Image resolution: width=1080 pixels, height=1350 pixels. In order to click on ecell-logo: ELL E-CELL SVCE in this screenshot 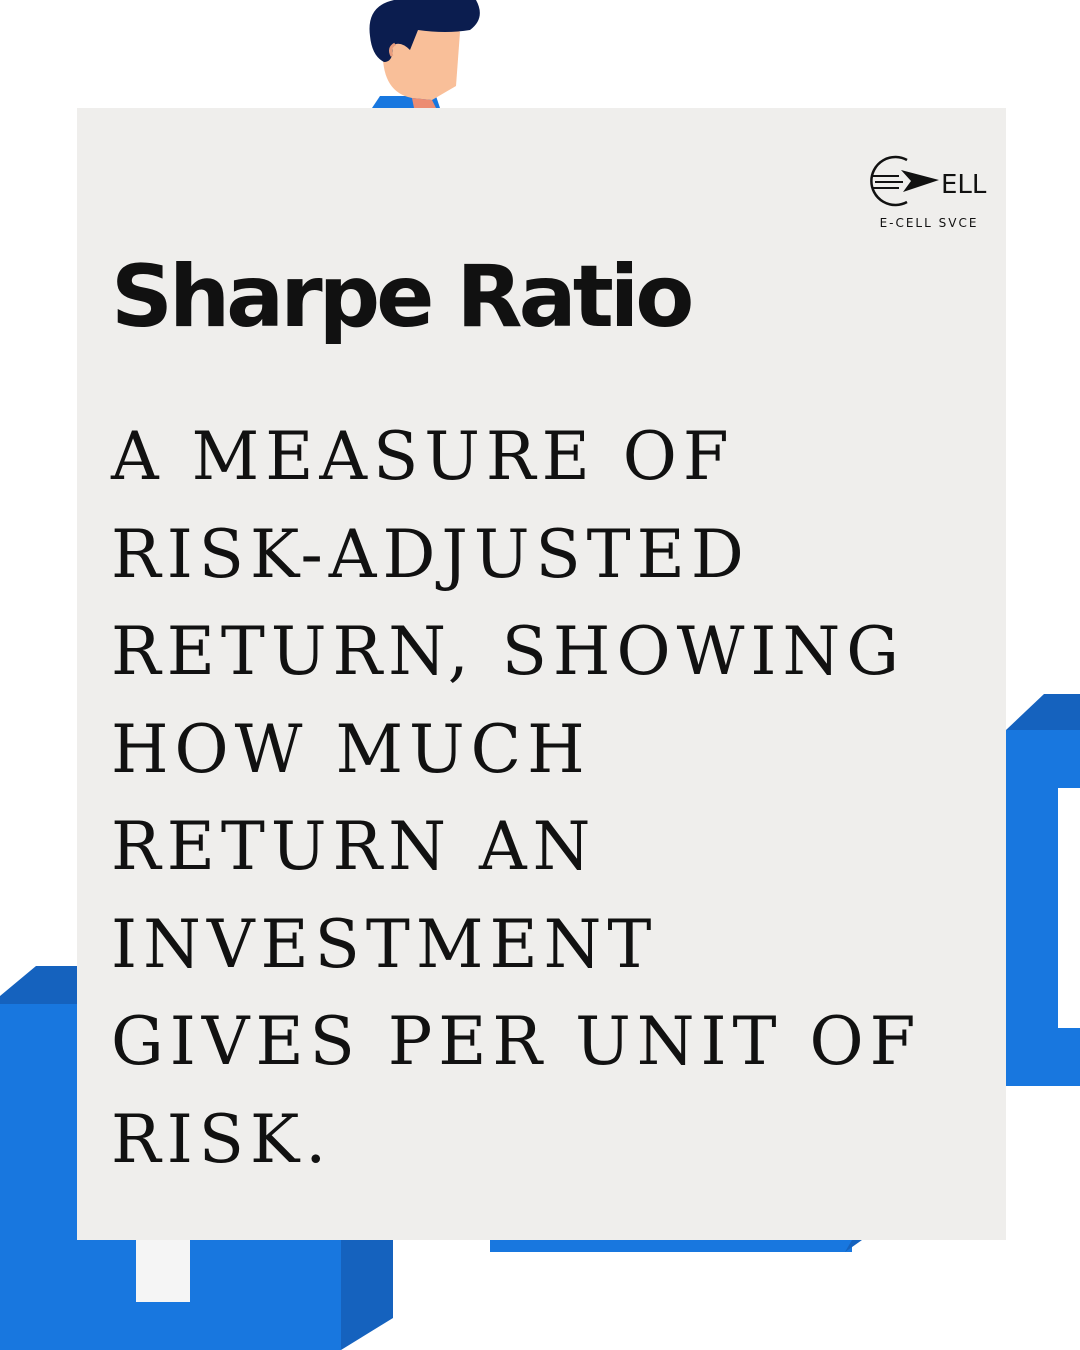, I will do `click(929, 196)`.